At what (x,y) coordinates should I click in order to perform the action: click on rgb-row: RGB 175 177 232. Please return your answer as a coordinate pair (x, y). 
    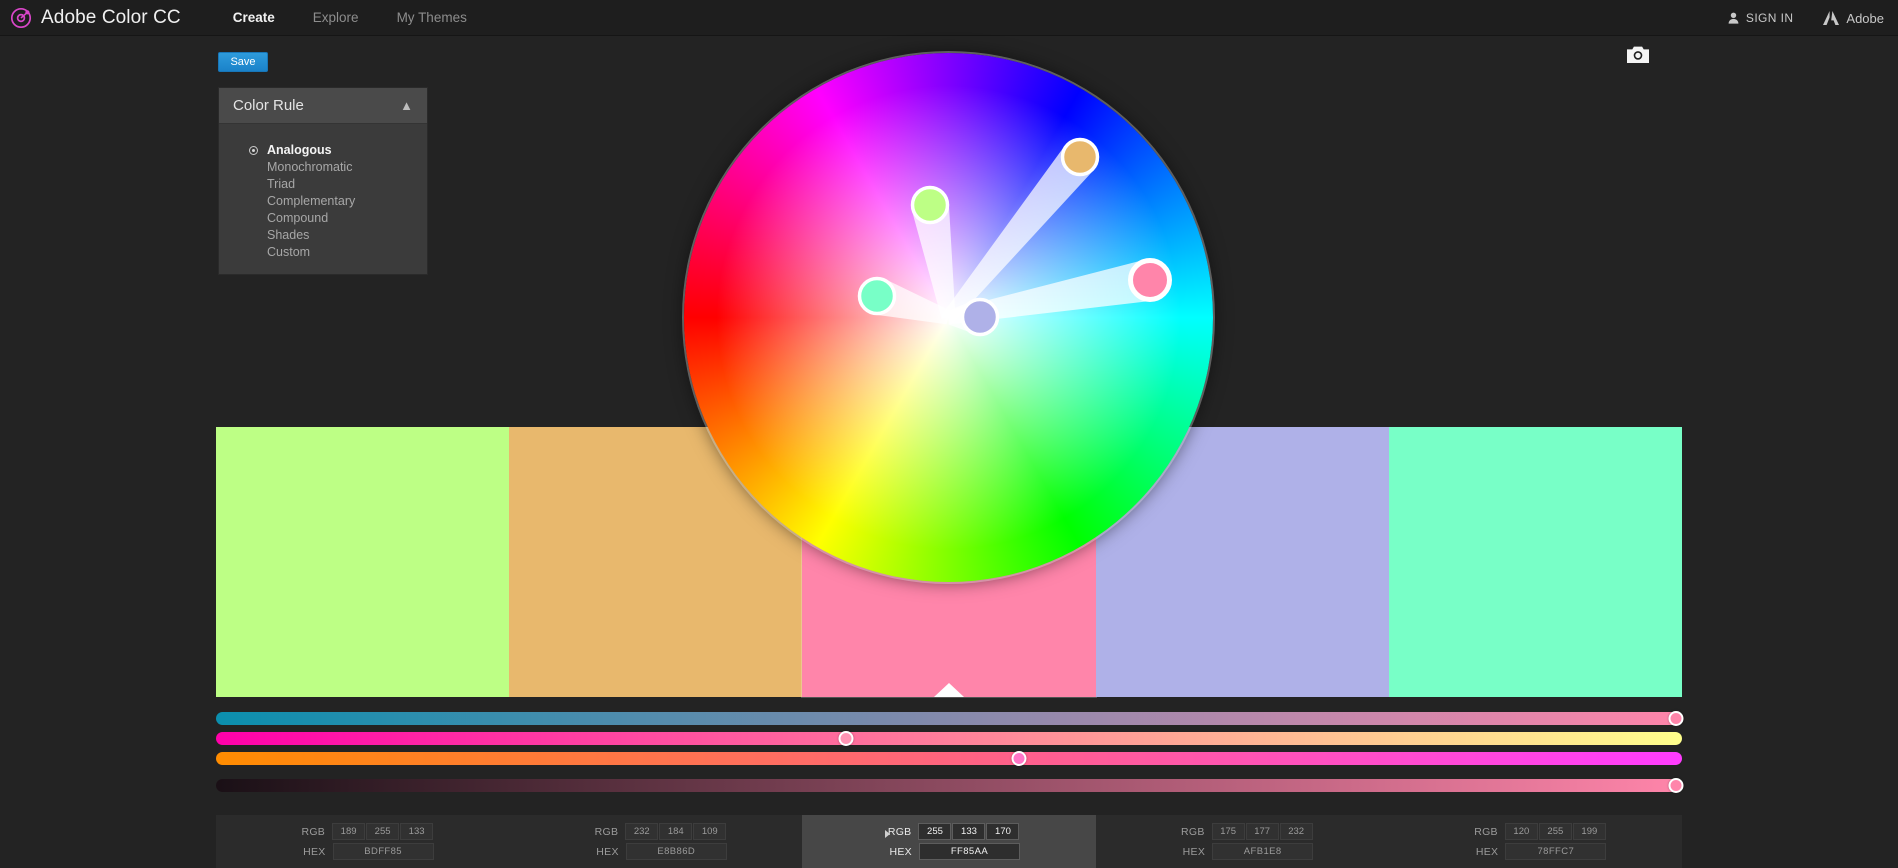
    Looking at the image, I should click on (1242, 832).